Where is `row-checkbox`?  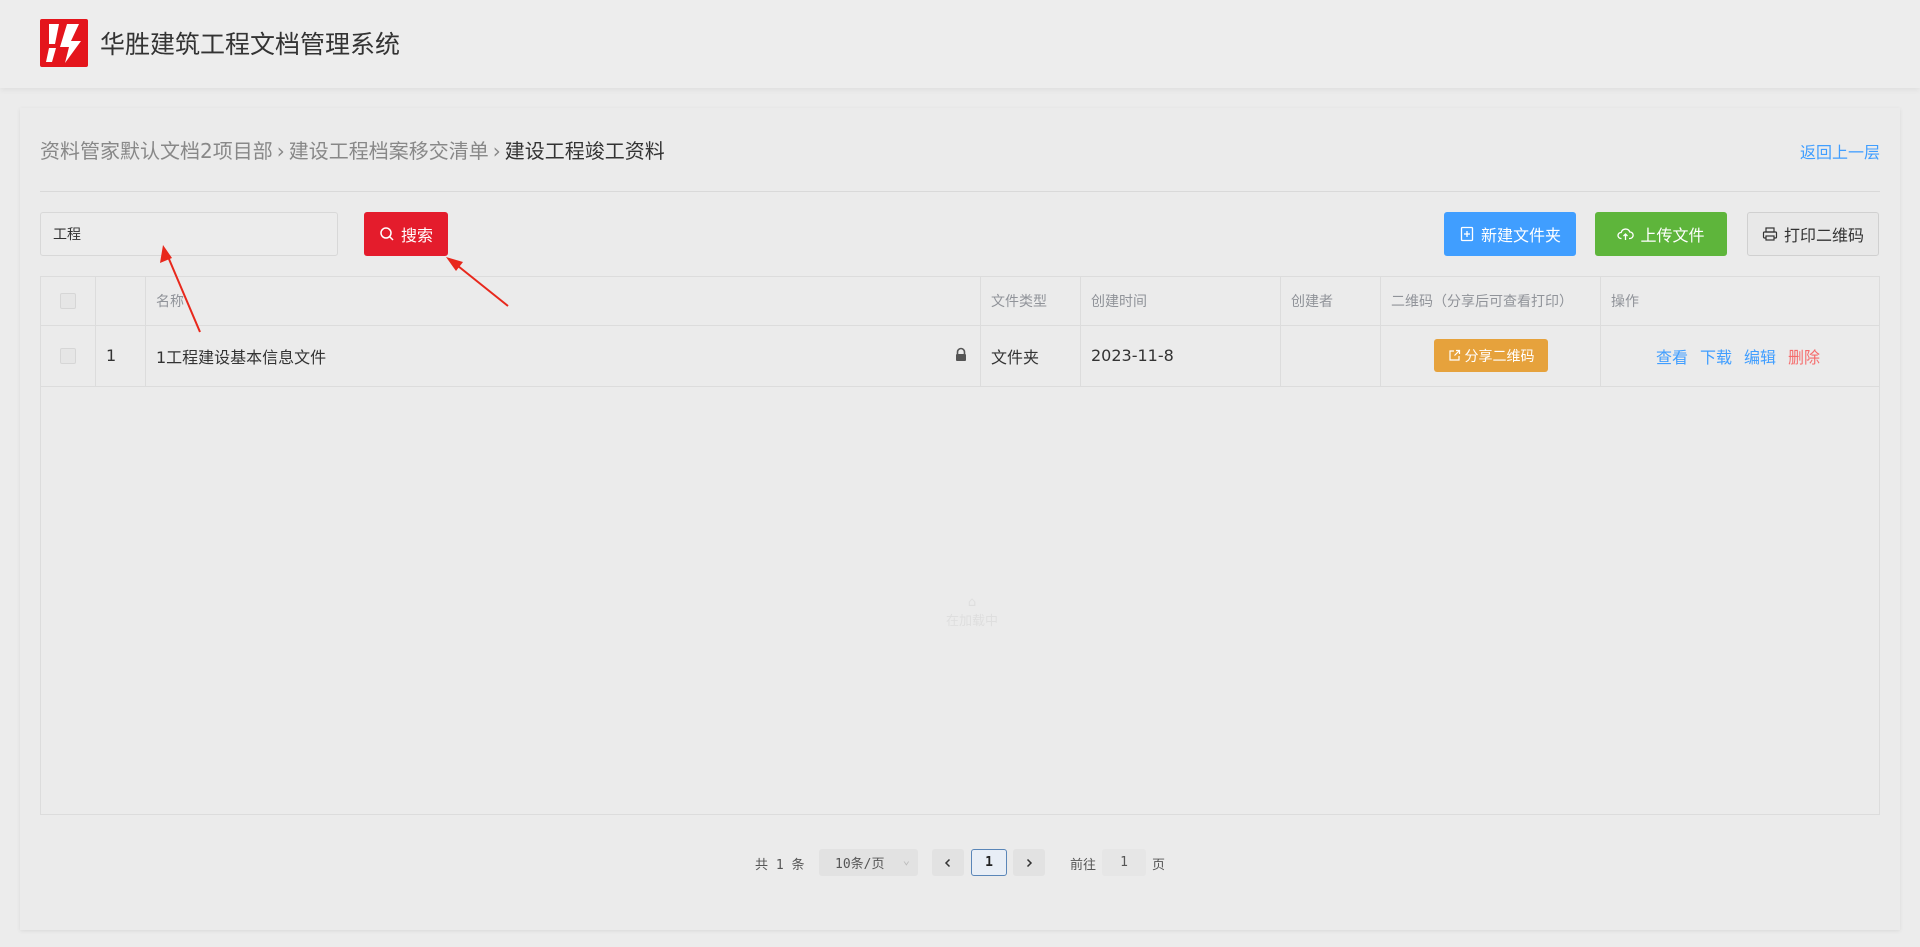
row-checkbox is located at coordinates (68, 355).